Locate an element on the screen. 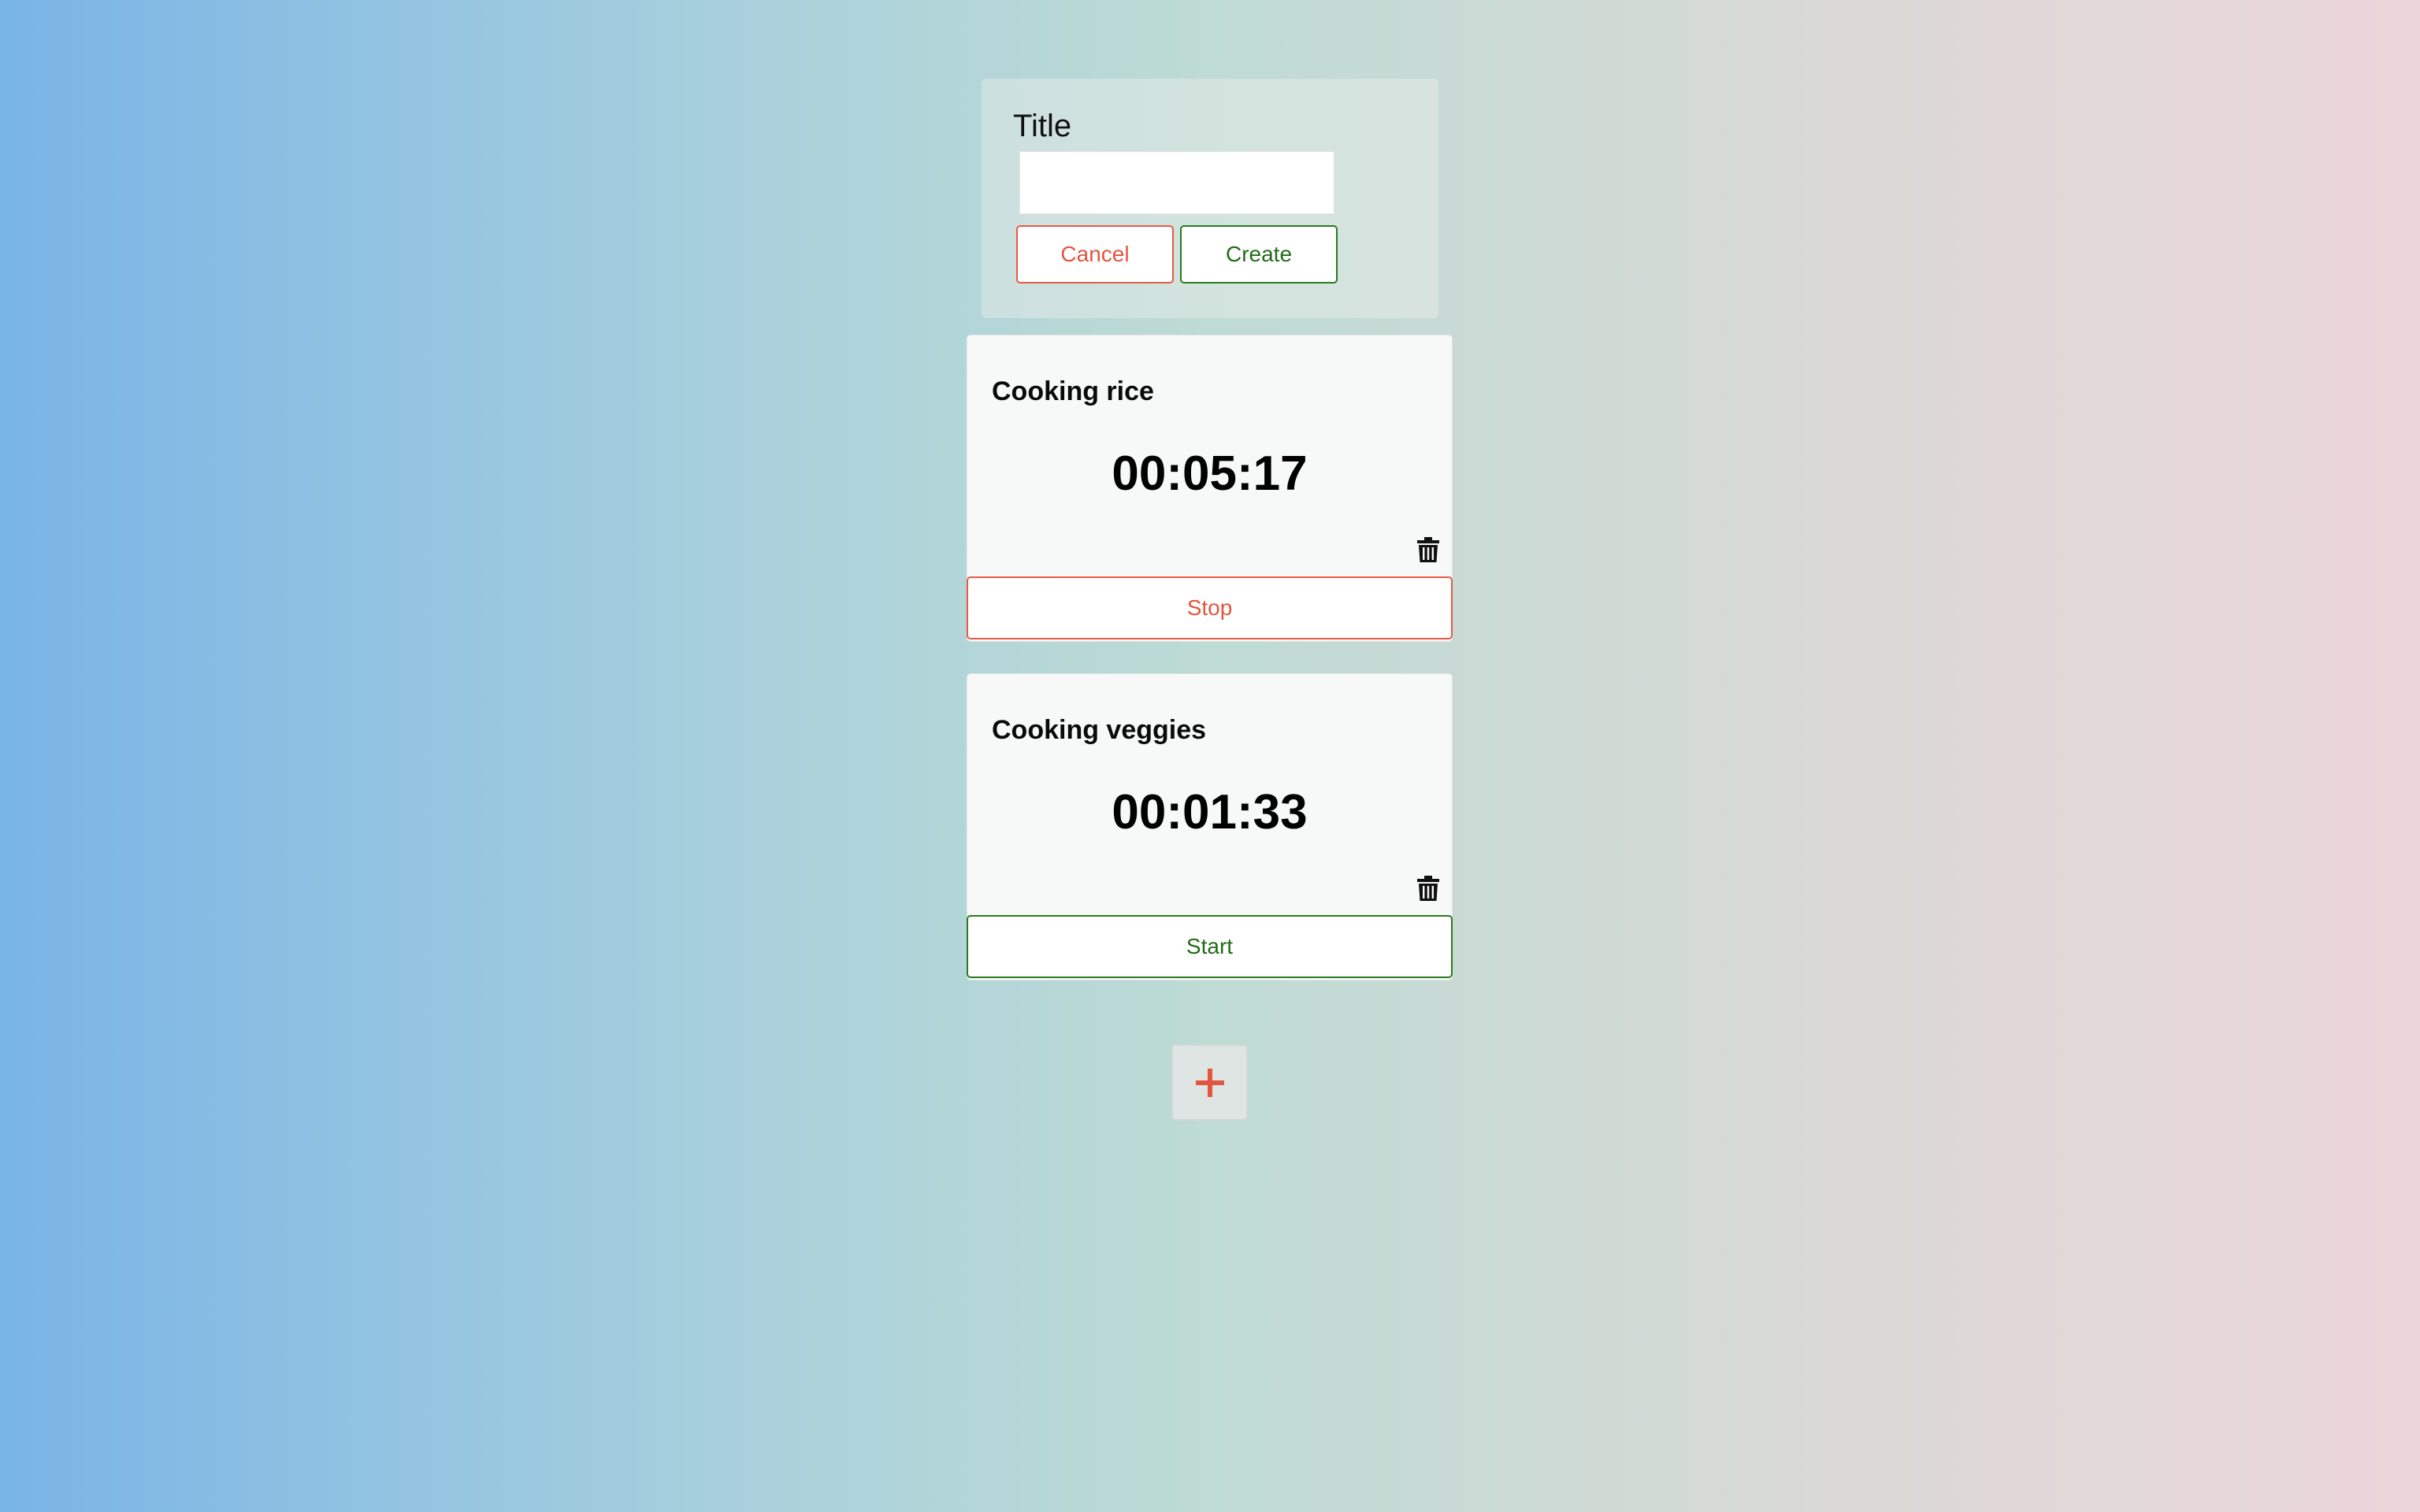  create-timer-form: Title Cancel Create is located at coordinates (1210, 198).